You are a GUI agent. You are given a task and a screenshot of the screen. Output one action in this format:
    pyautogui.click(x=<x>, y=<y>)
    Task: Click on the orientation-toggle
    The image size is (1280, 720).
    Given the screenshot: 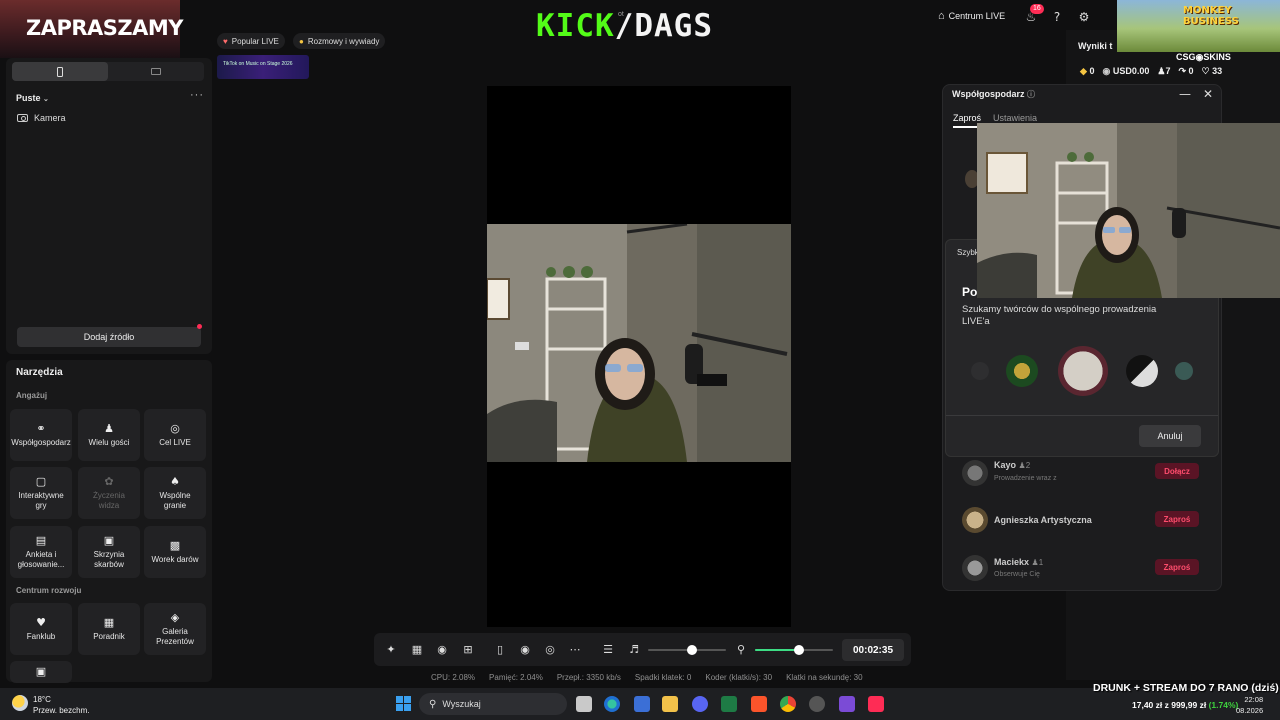 What is the action you would take?
    pyautogui.click(x=108, y=71)
    